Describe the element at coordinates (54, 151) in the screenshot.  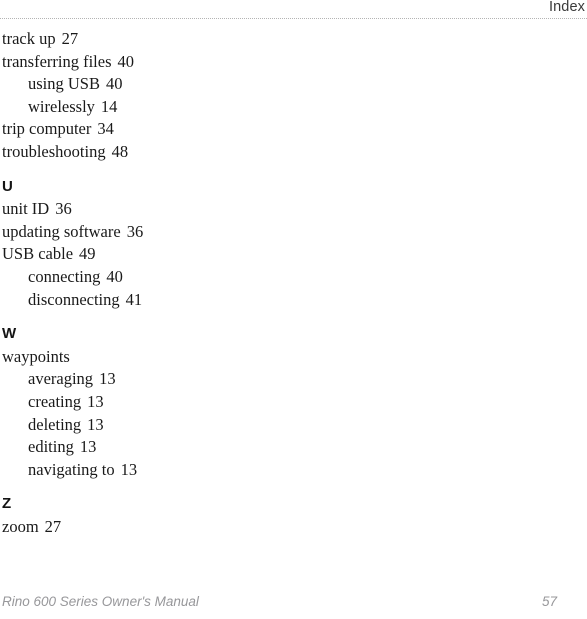
I see `index-entry-term: troubleshooting` at that location.